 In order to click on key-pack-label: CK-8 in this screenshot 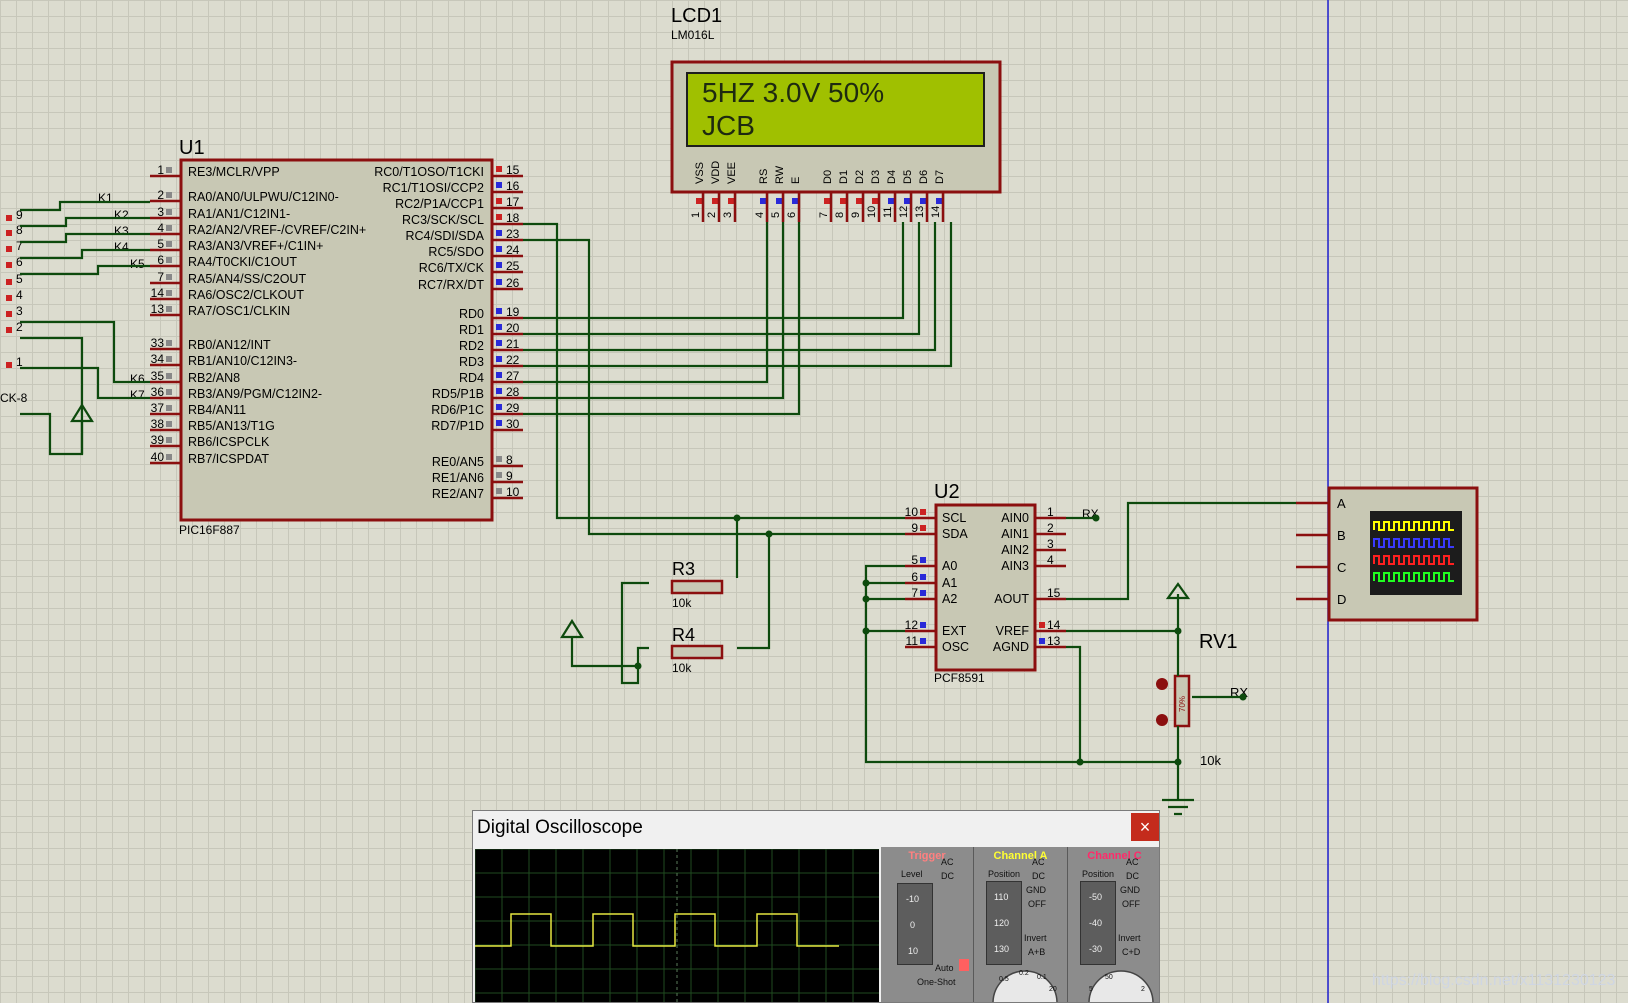, I will do `click(14, 398)`.